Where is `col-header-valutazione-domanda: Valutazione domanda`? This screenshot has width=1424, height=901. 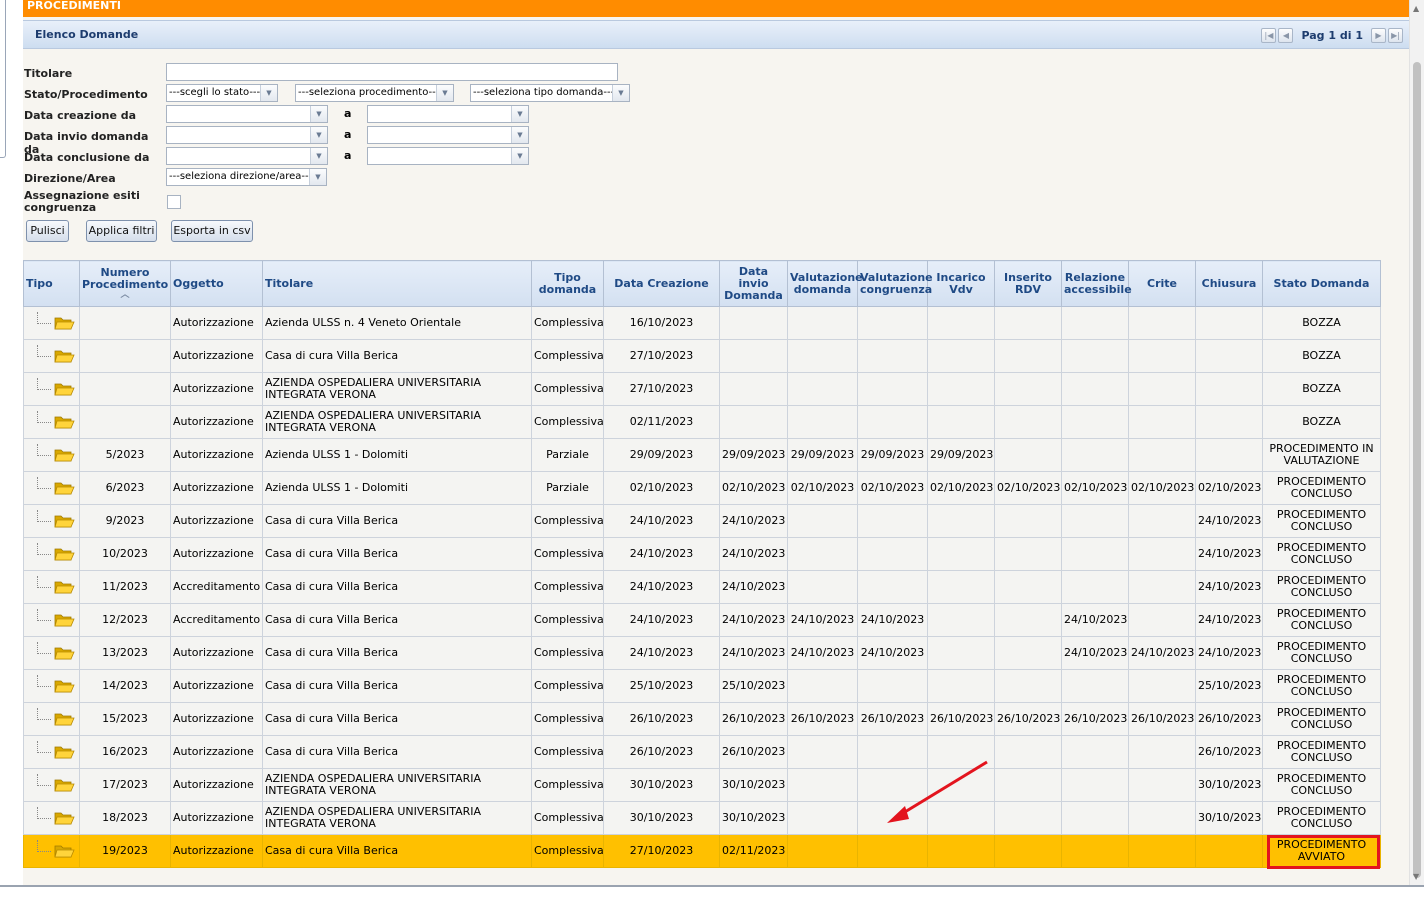 col-header-valutazione-domanda: Valutazione domanda is located at coordinates (825, 283).